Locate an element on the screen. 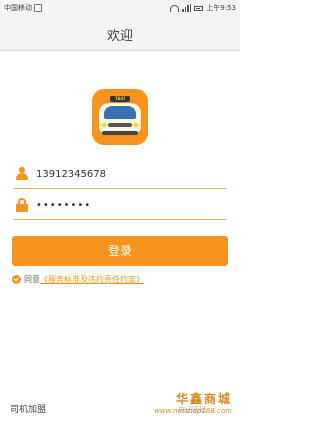 This screenshot has width=320, height=426. signal-icon is located at coordinates (187, 8).